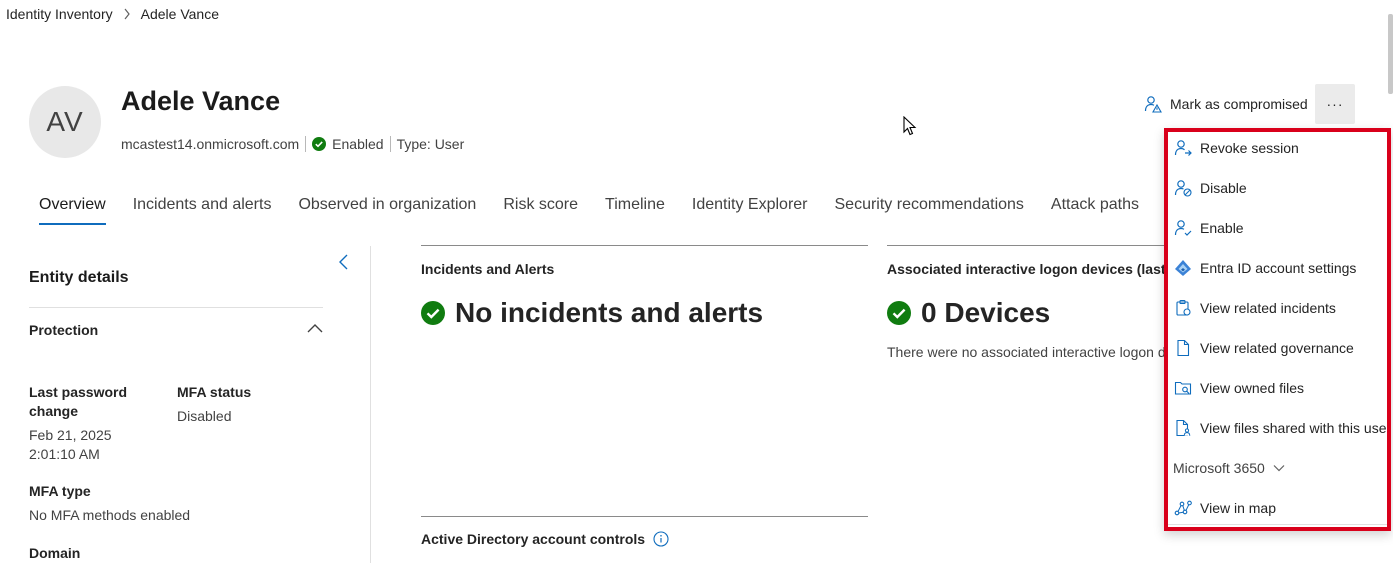  What do you see at coordinates (1183, 188) in the screenshot?
I see `person-prohibited-icon` at bounding box center [1183, 188].